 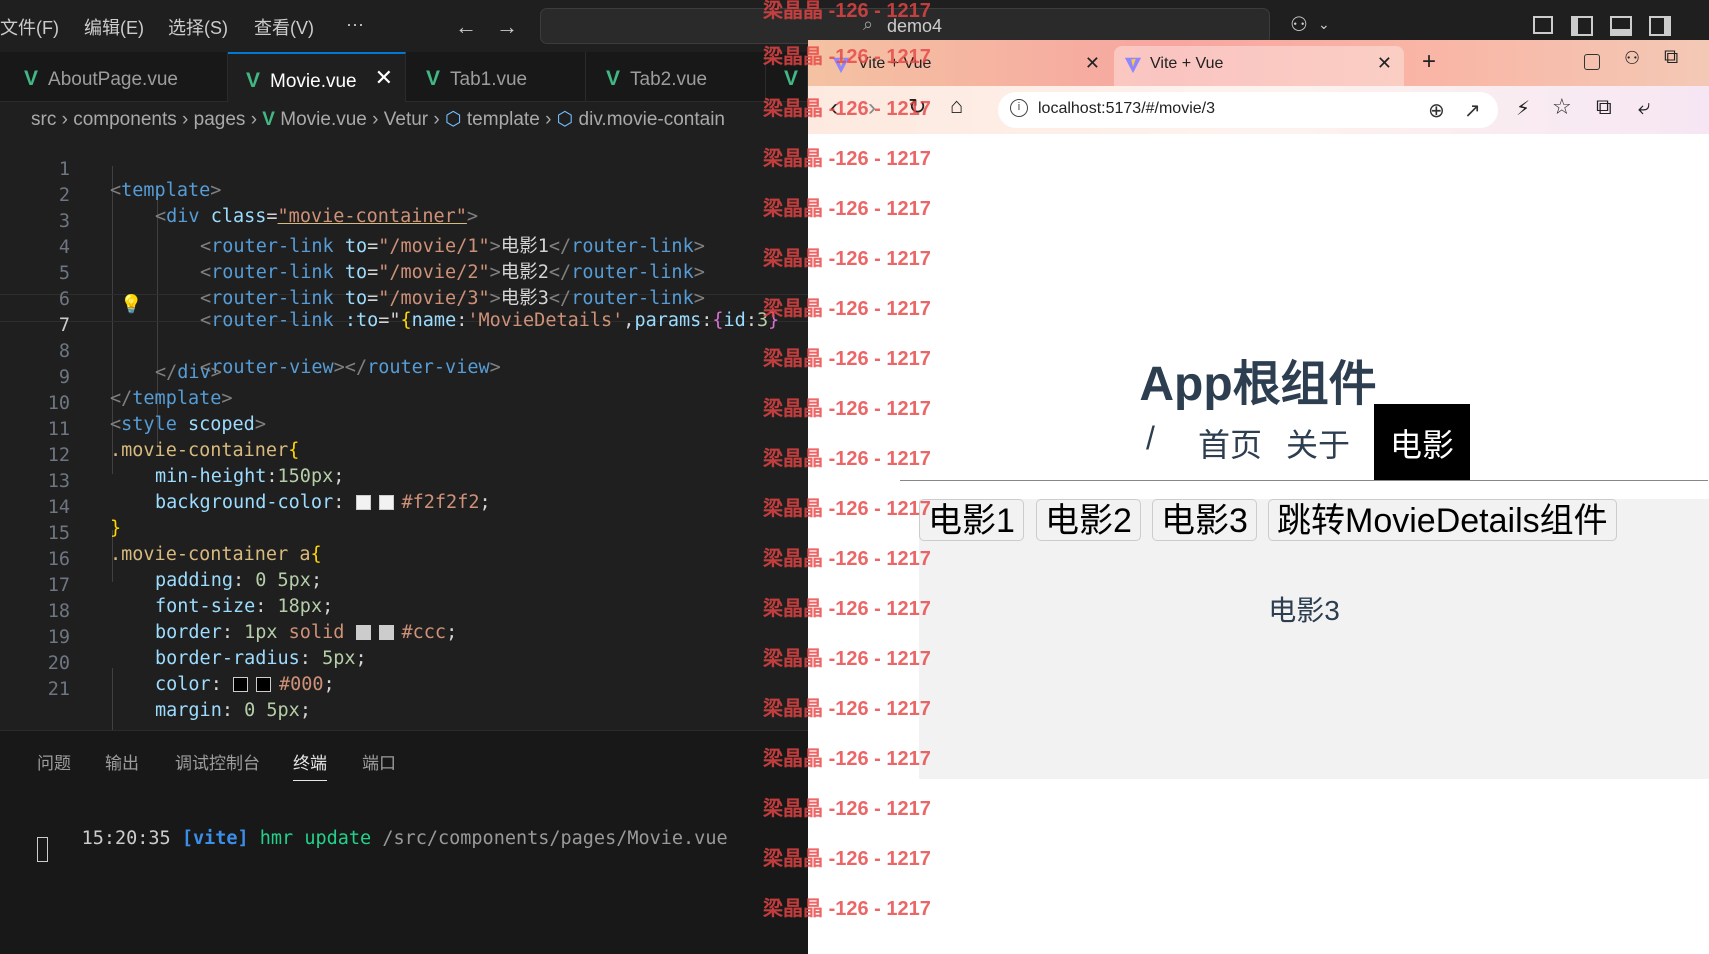 I want to click on nav-link-movie-active: 电影, so click(x=1422, y=442).